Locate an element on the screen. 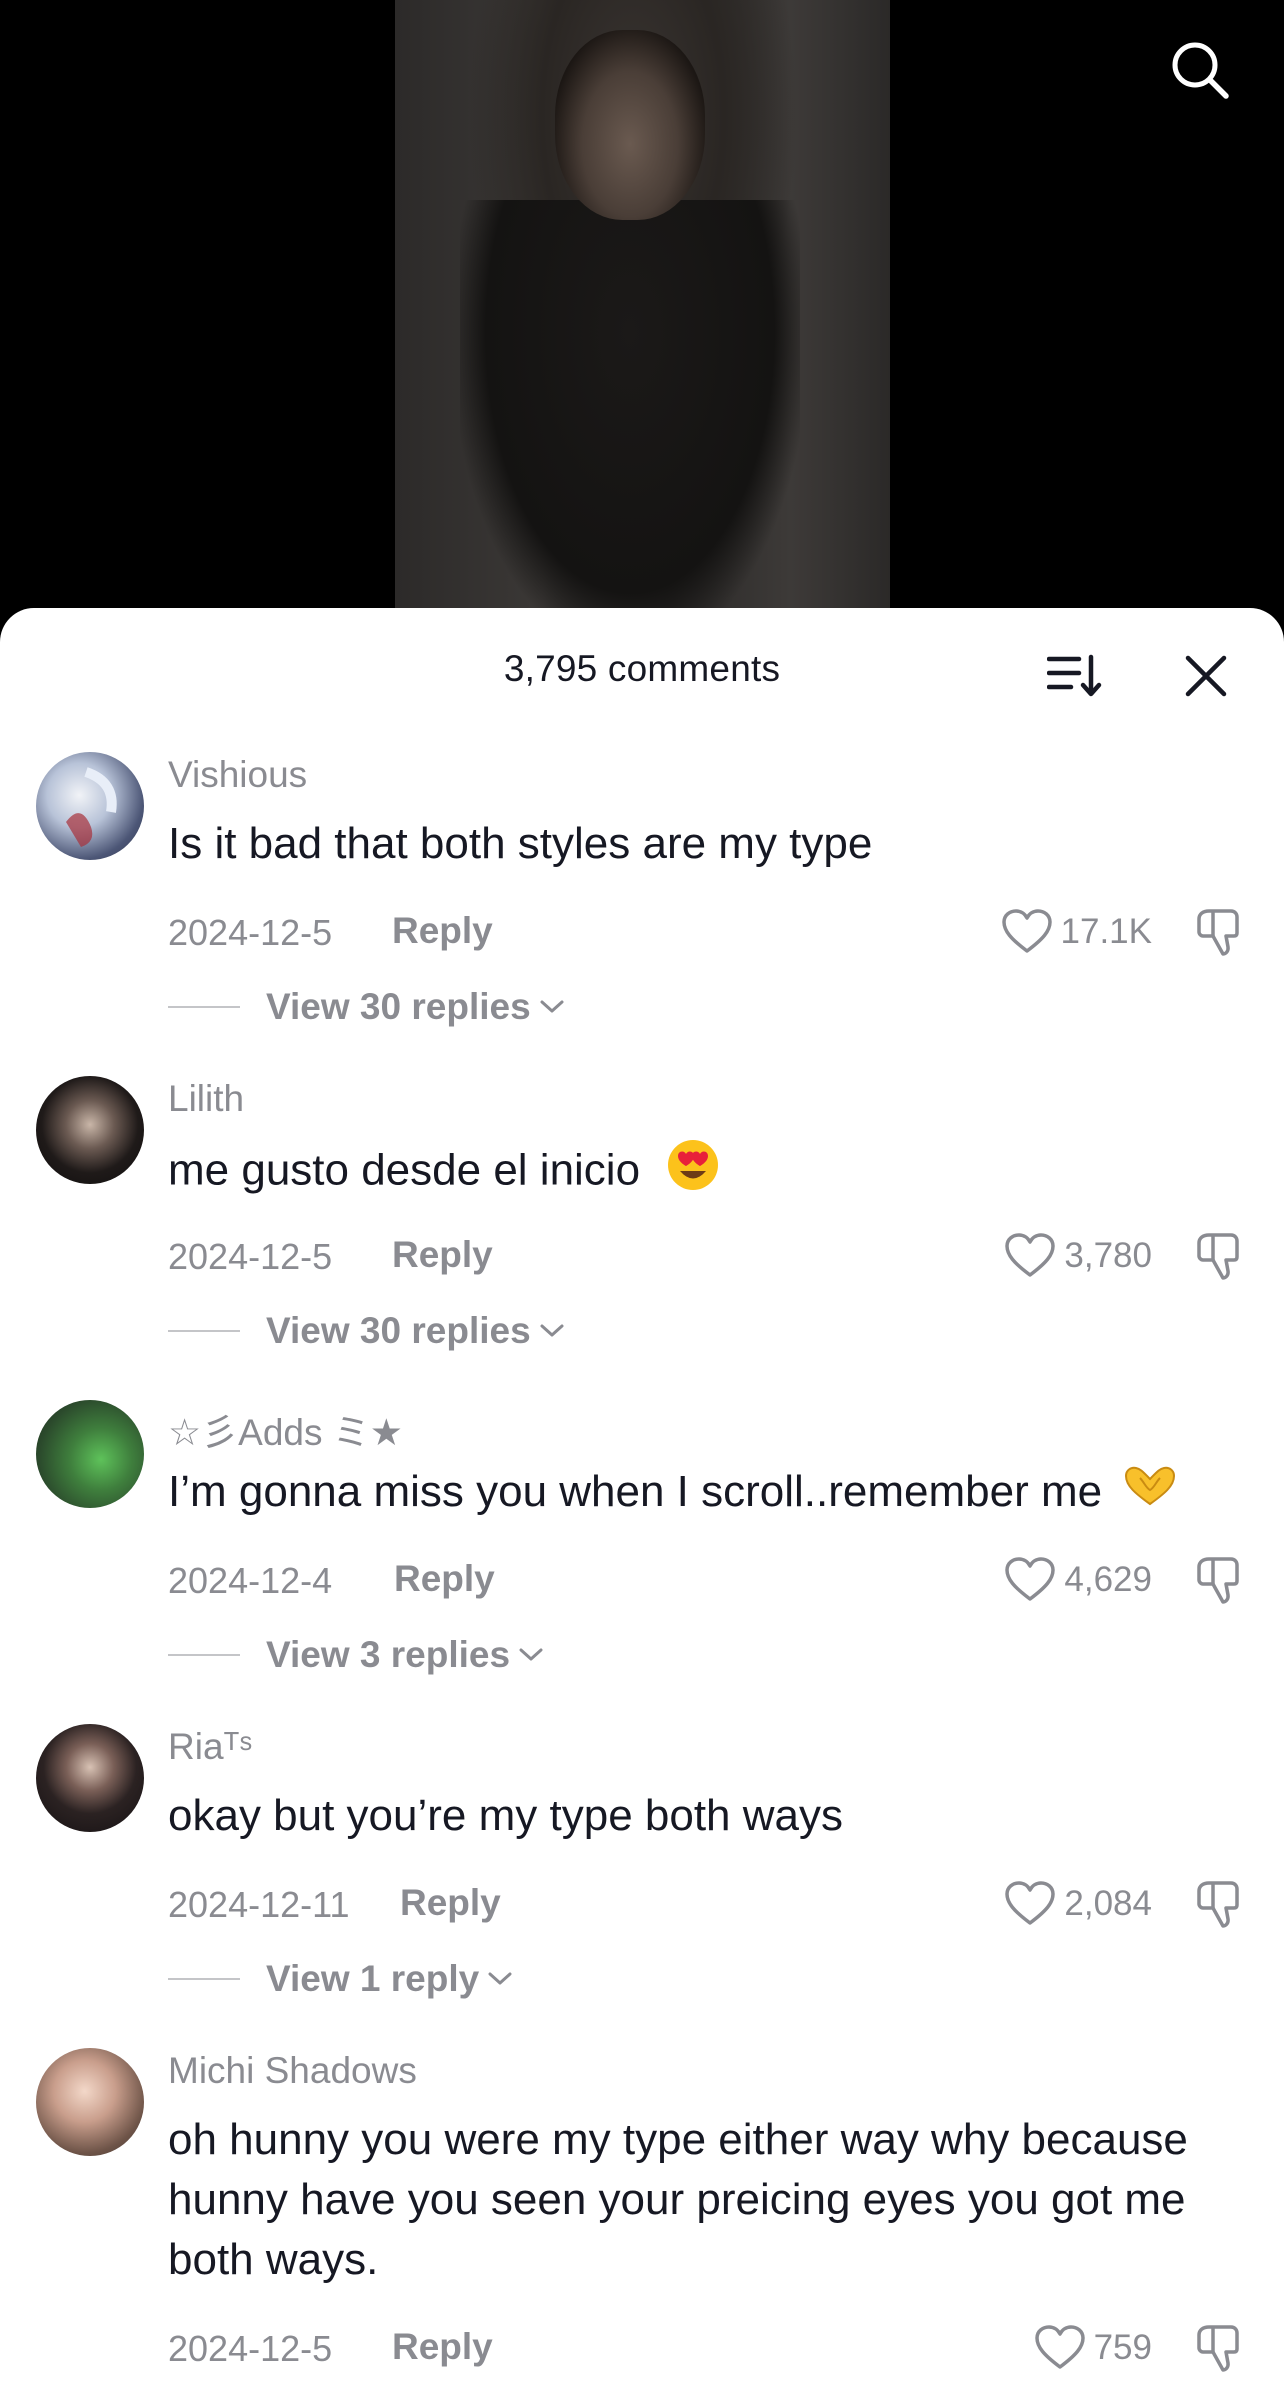 This screenshot has height=2388, width=1284. comment-date: 2024-12-4 is located at coordinates (250, 1580).